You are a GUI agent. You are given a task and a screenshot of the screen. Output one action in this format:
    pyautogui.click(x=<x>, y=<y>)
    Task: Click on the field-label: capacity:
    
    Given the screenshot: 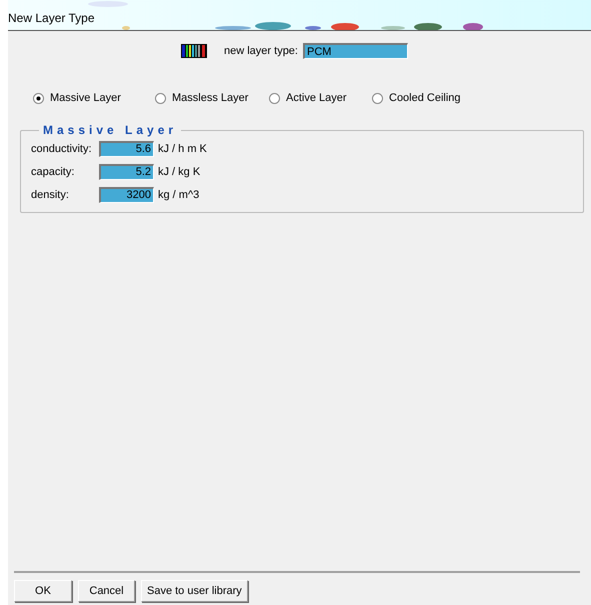 What is the action you would take?
    pyautogui.click(x=53, y=172)
    